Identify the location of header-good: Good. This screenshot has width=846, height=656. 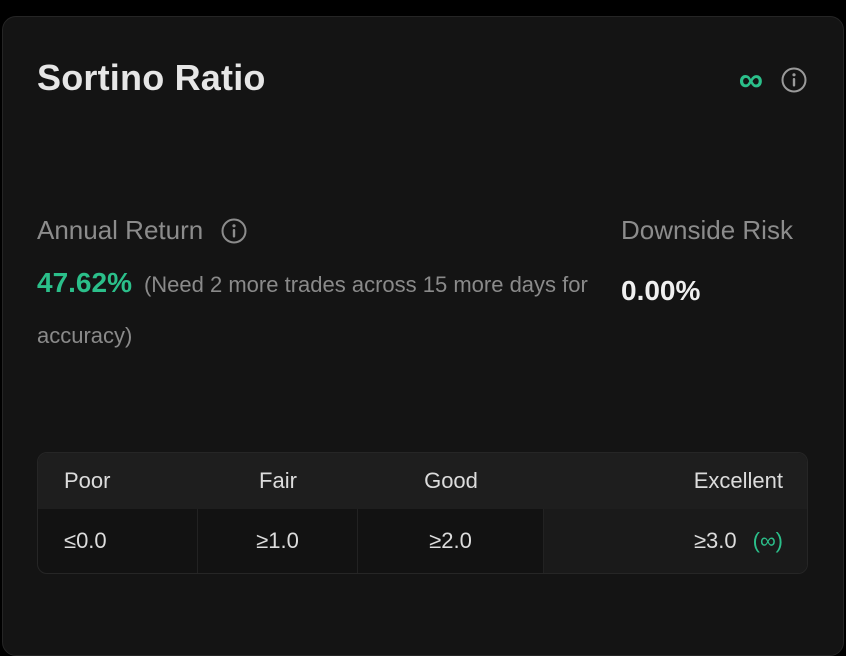
(451, 480).